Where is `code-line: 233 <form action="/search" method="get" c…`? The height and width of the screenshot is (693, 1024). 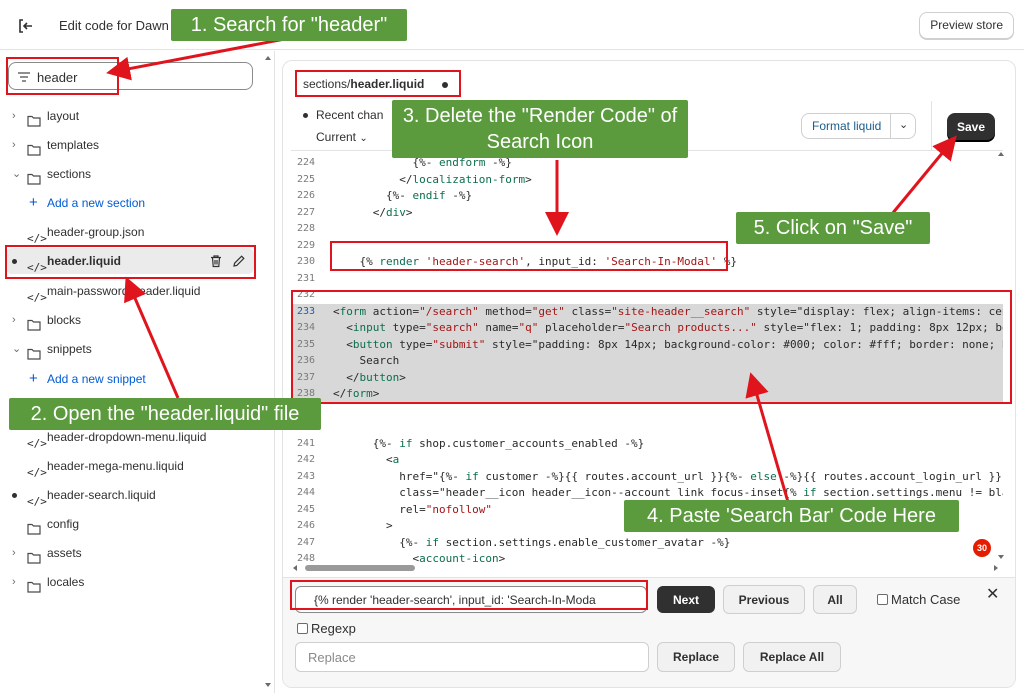
code-line: 233 <form action="/search" method="get" c… is located at coordinates (647, 311).